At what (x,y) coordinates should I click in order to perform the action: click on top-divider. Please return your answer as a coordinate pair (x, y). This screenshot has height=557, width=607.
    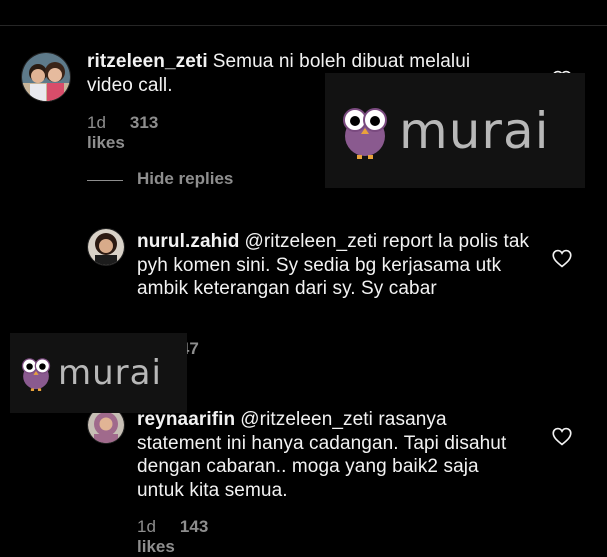
    Looking at the image, I should click on (303, 25).